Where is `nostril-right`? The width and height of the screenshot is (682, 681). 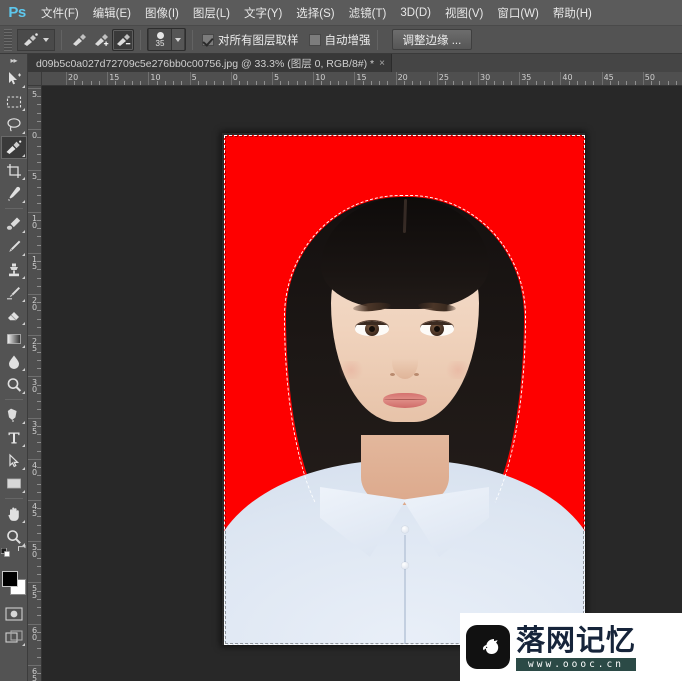 nostril-right is located at coordinates (416, 374).